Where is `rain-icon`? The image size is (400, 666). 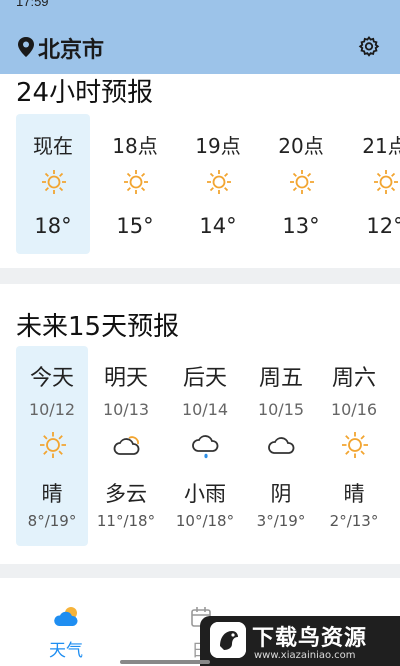 rain-icon is located at coordinates (205, 447).